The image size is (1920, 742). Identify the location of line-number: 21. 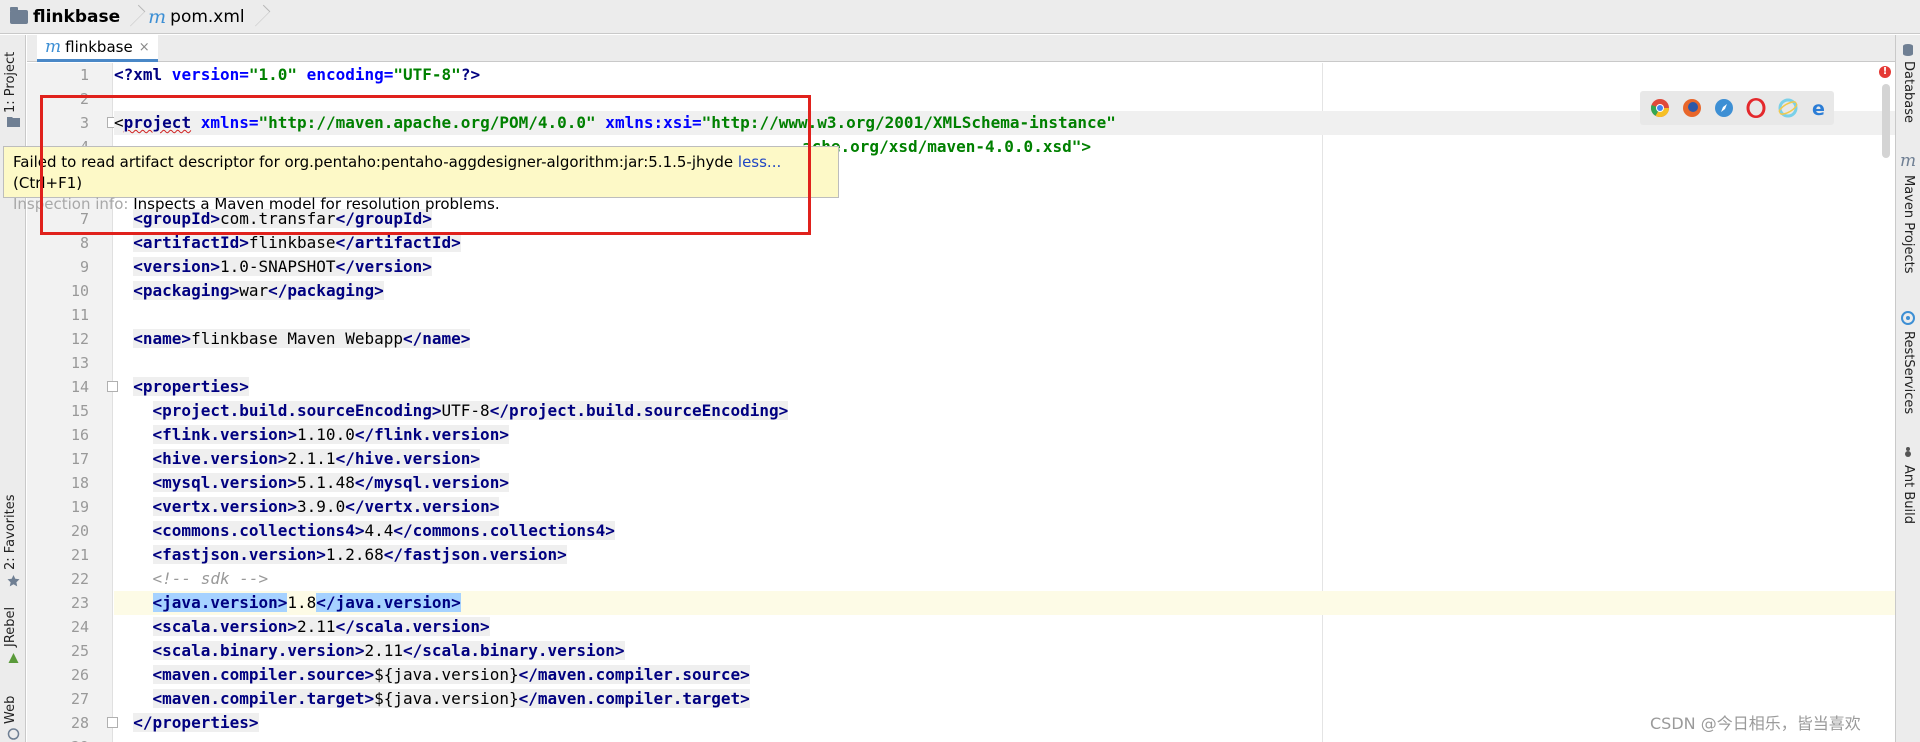
(79, 555).